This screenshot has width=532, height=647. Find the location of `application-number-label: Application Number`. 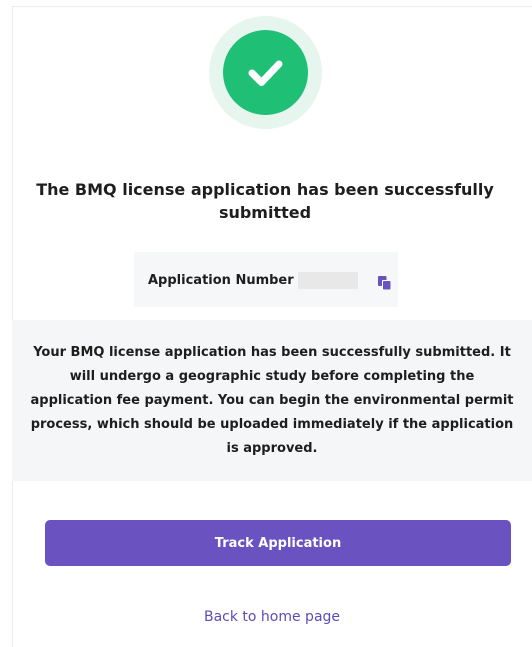

application-number-label: Application Number is located at coordinates (221, 280).